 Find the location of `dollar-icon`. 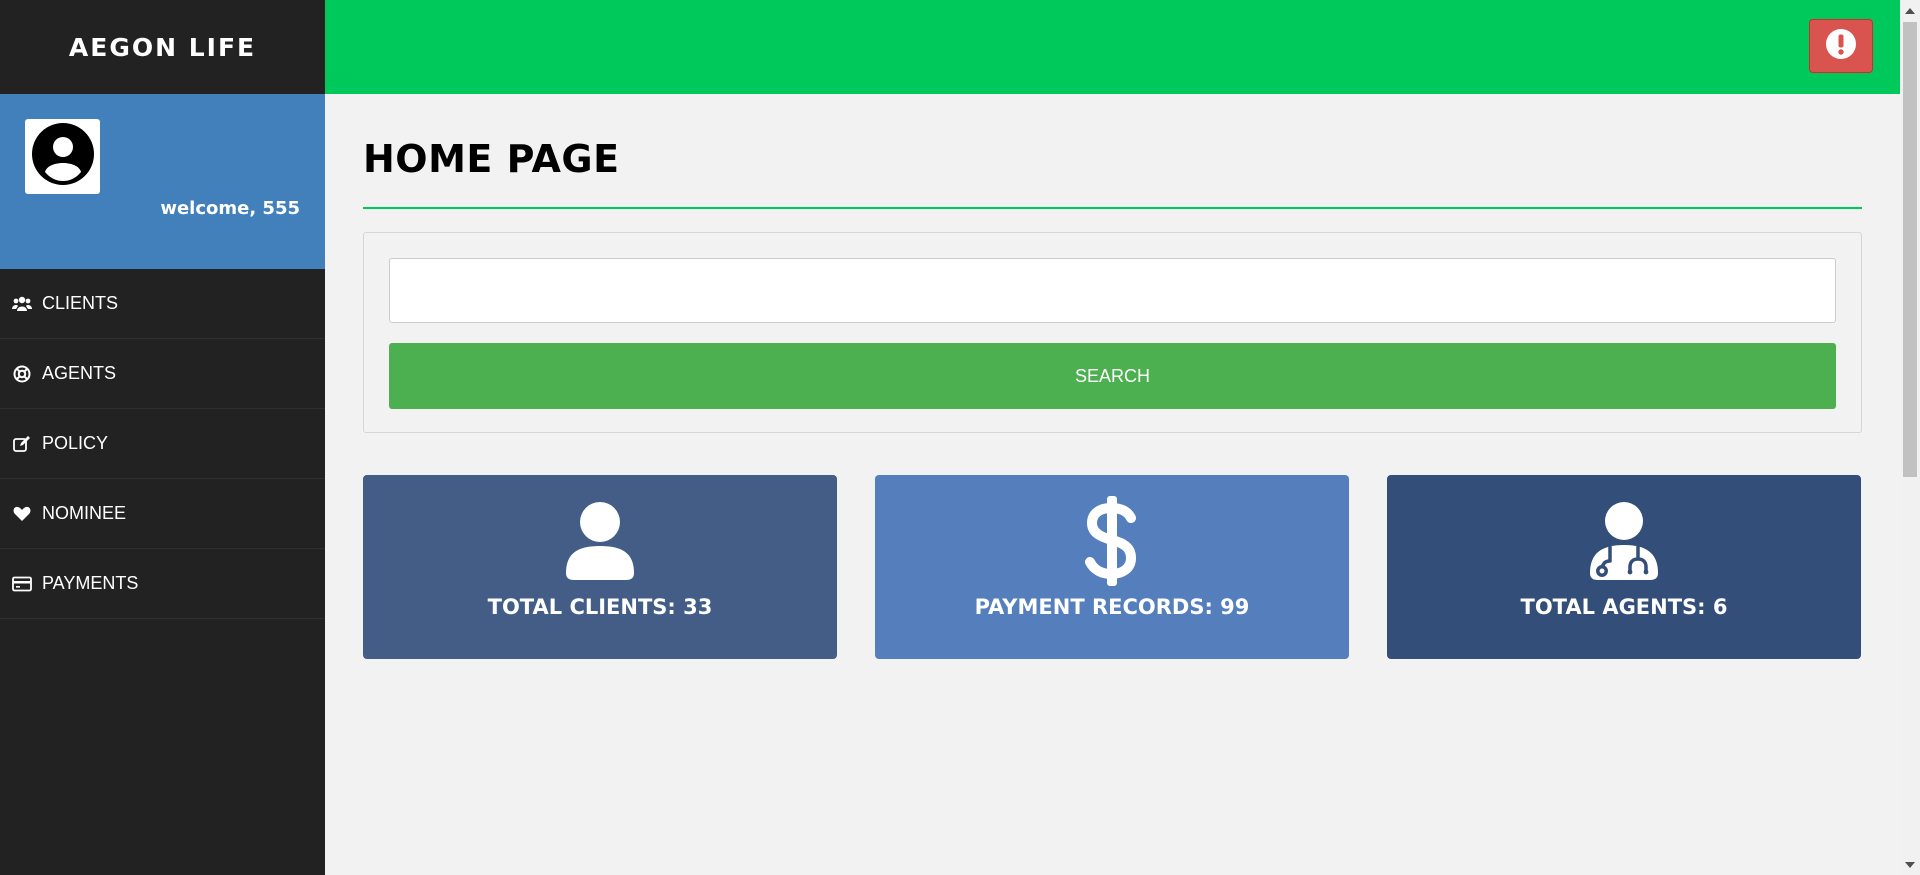

dollar-icon is located at coordinates (1112, 541).